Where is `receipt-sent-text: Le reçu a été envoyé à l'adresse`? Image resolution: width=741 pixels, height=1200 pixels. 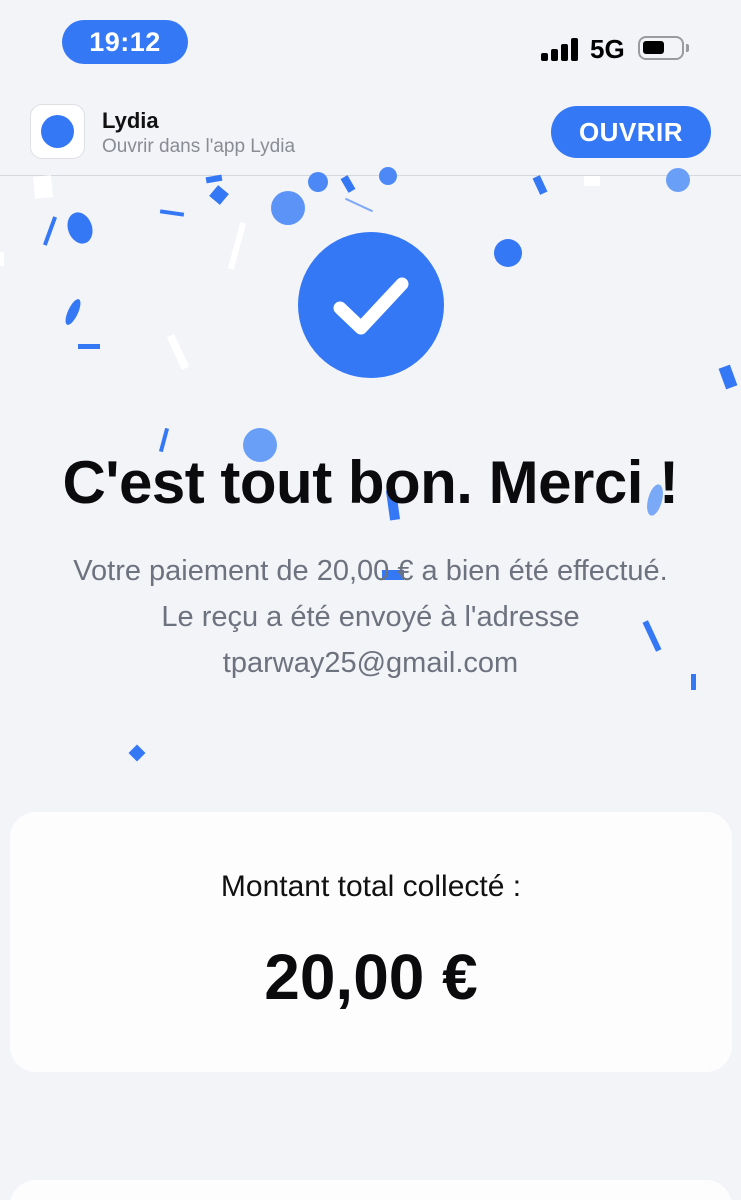
receipt-sent-text: Le reçu a été envoyé à l'adresse is located at coordinates (370, 617).